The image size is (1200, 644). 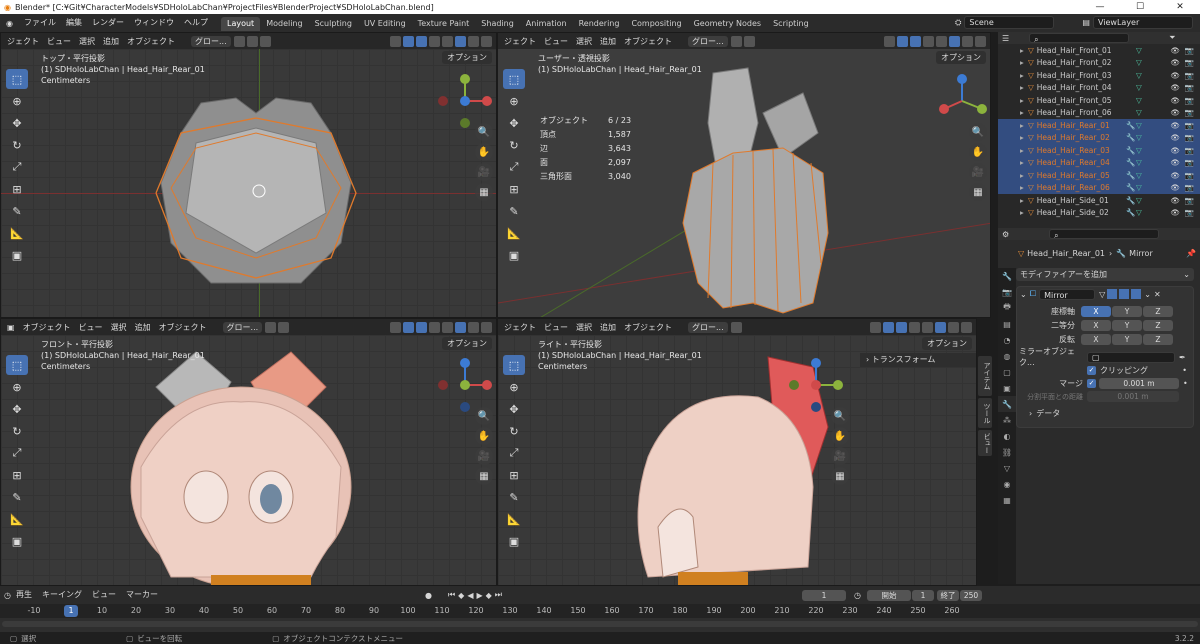 What do you see at coordinates (154, 23) in the screenshot?
I see `menu-window: ウィンドウ` at bounding box center [154, 23].